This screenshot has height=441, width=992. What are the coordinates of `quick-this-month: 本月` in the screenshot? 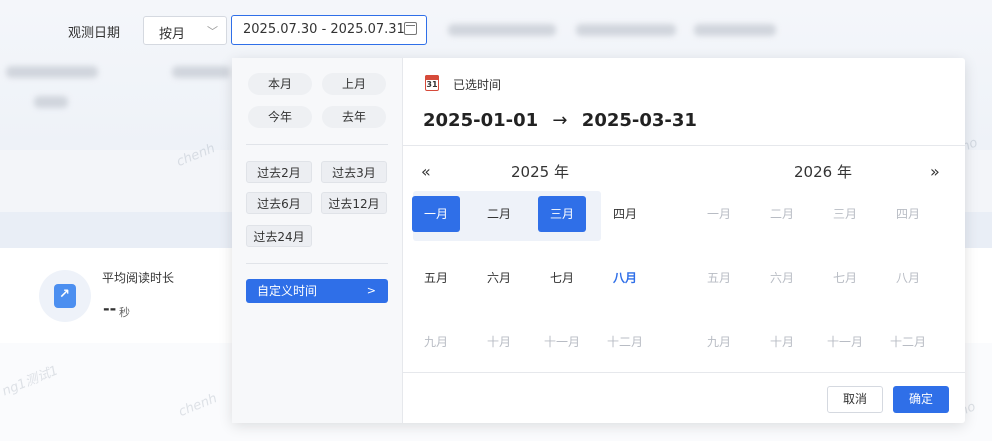 It's located at (280, 84).